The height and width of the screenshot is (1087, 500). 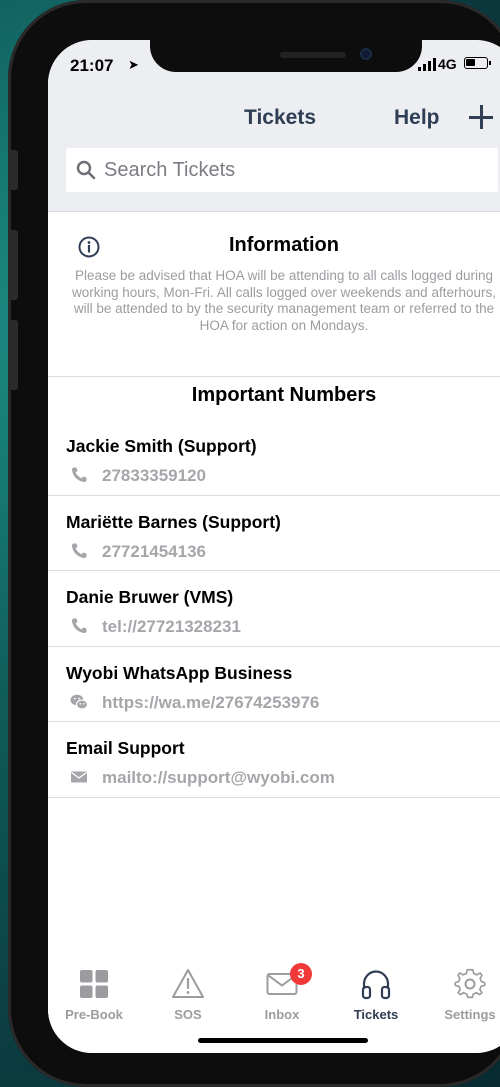 I want to click on camera, so click(x=366, y=54).